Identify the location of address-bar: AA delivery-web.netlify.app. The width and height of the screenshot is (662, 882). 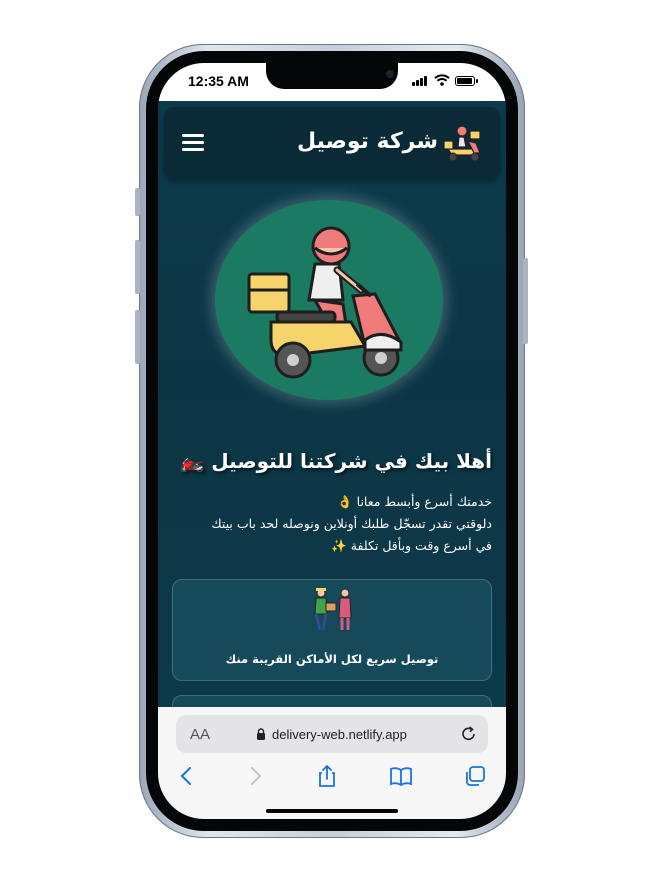
(332, 734).